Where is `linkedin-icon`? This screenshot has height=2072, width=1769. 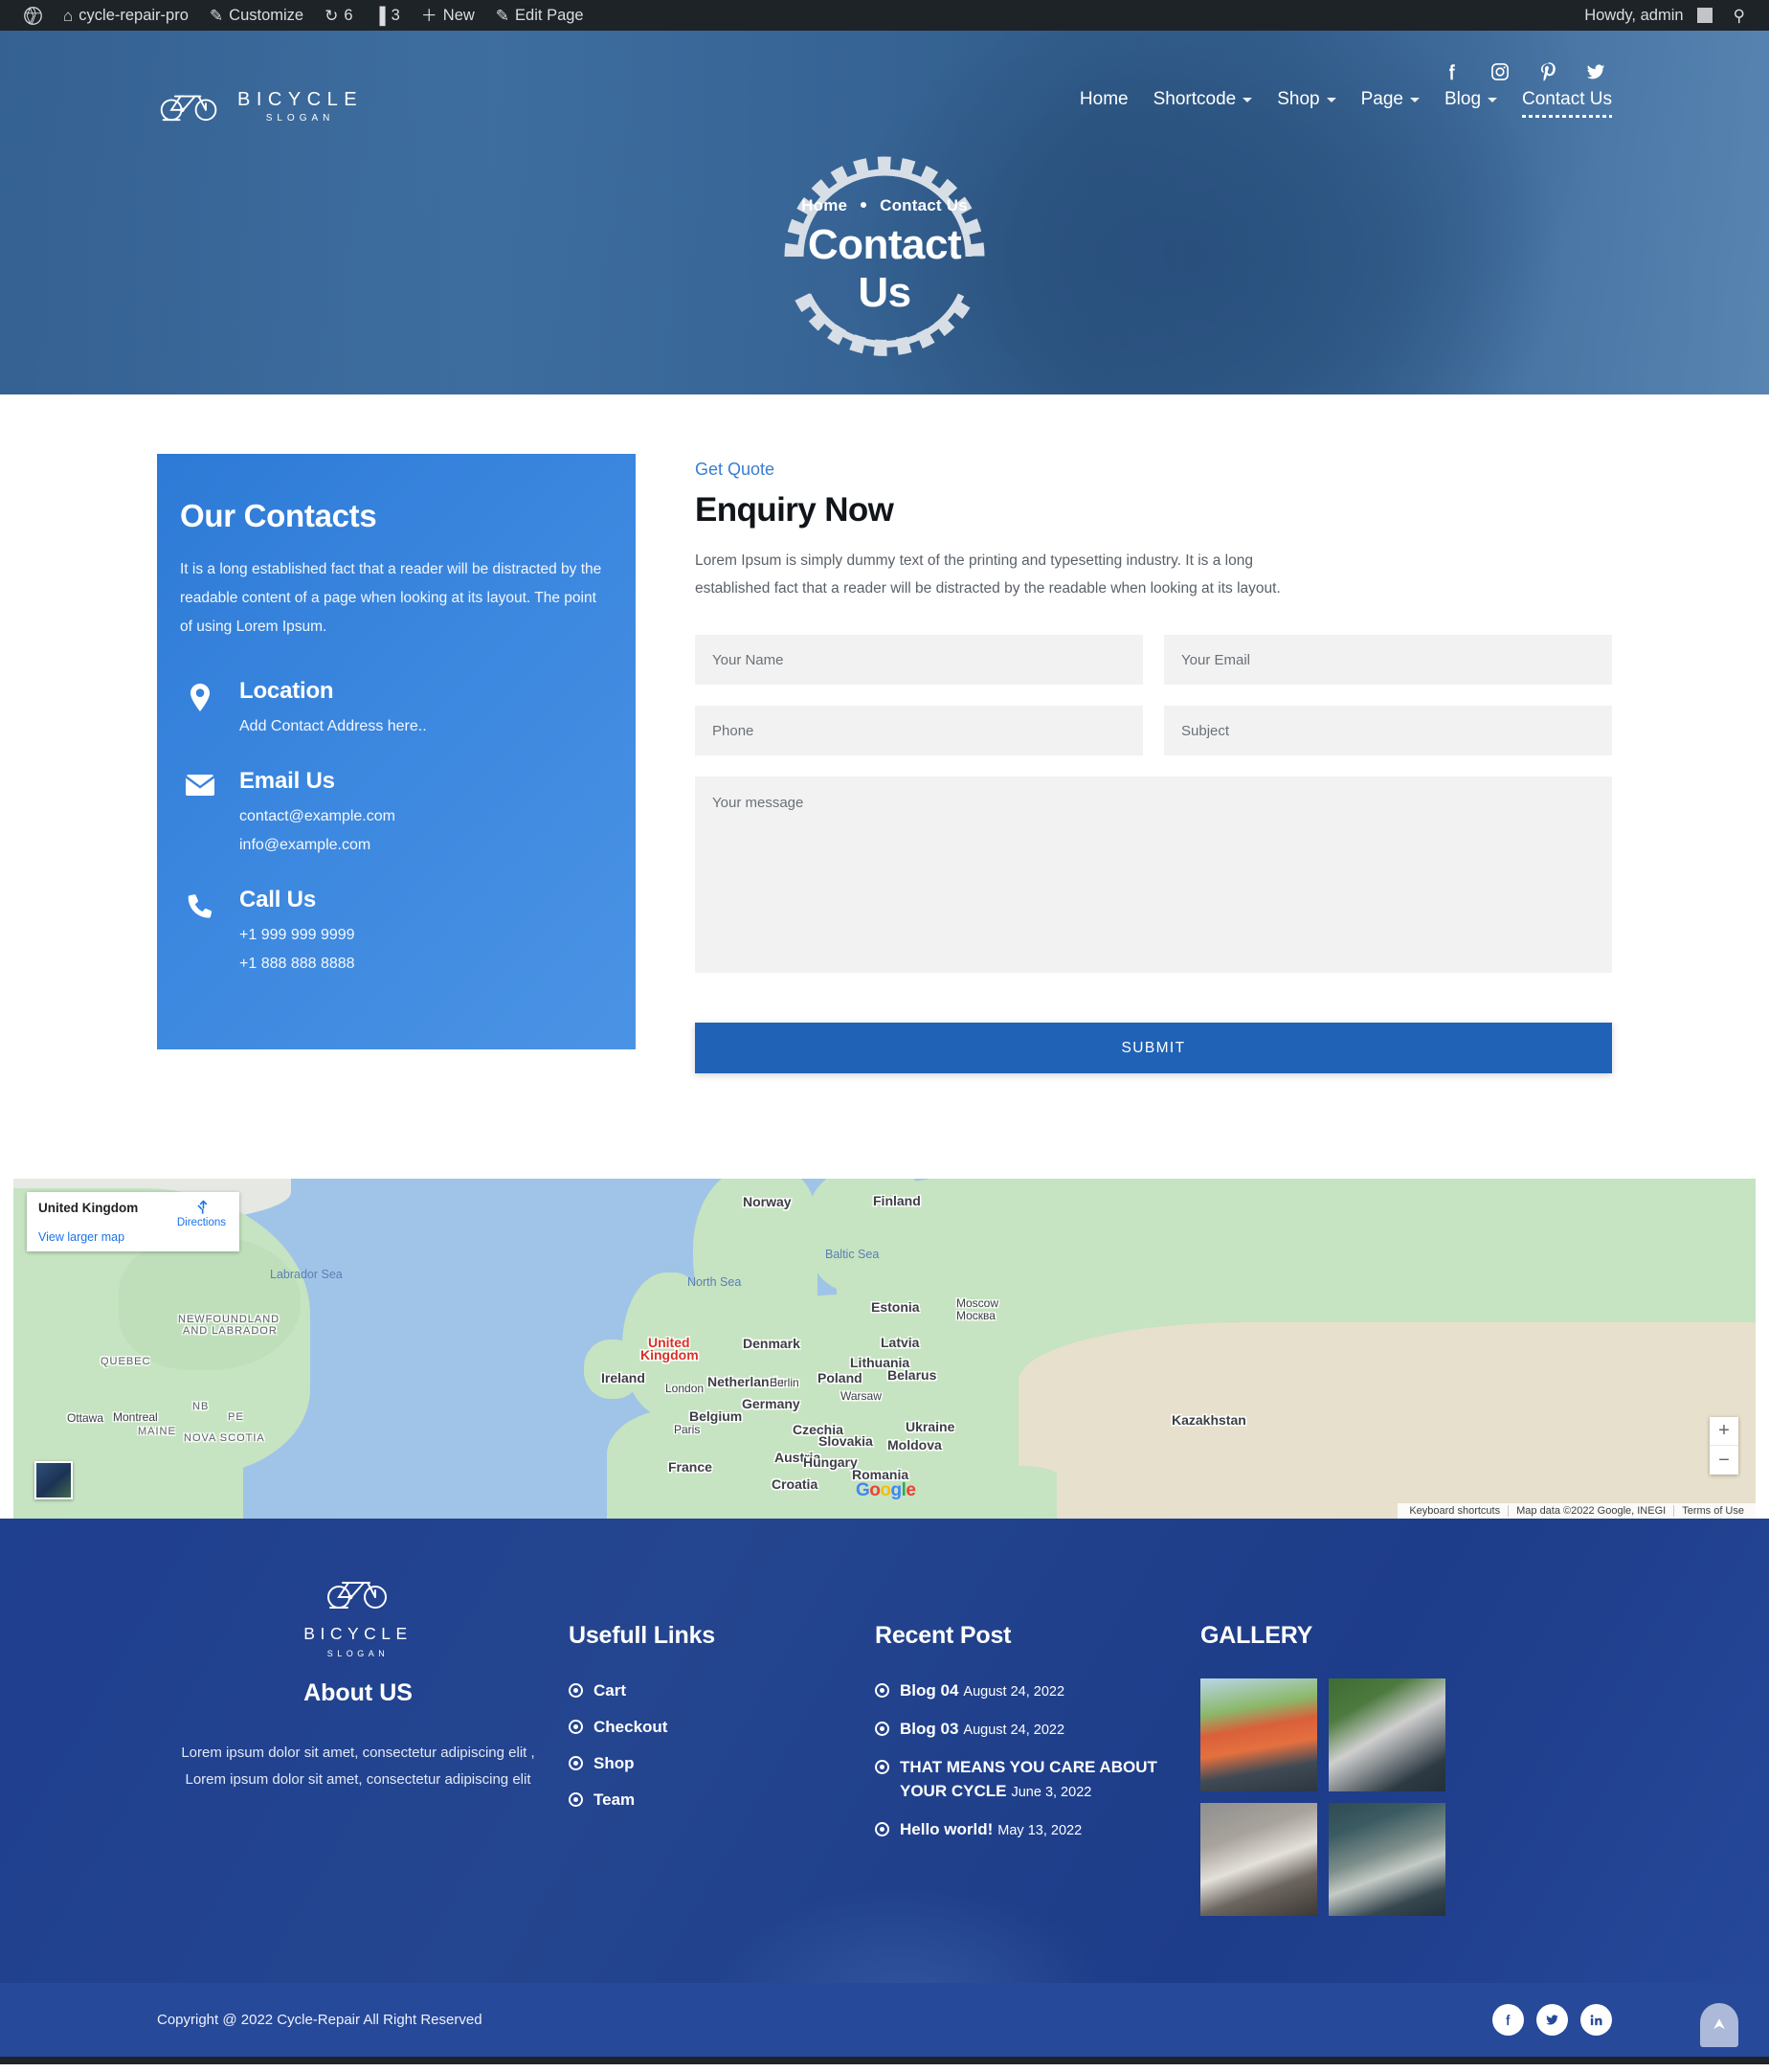
linkedin-icon is located at coordinates (1596, 2020).